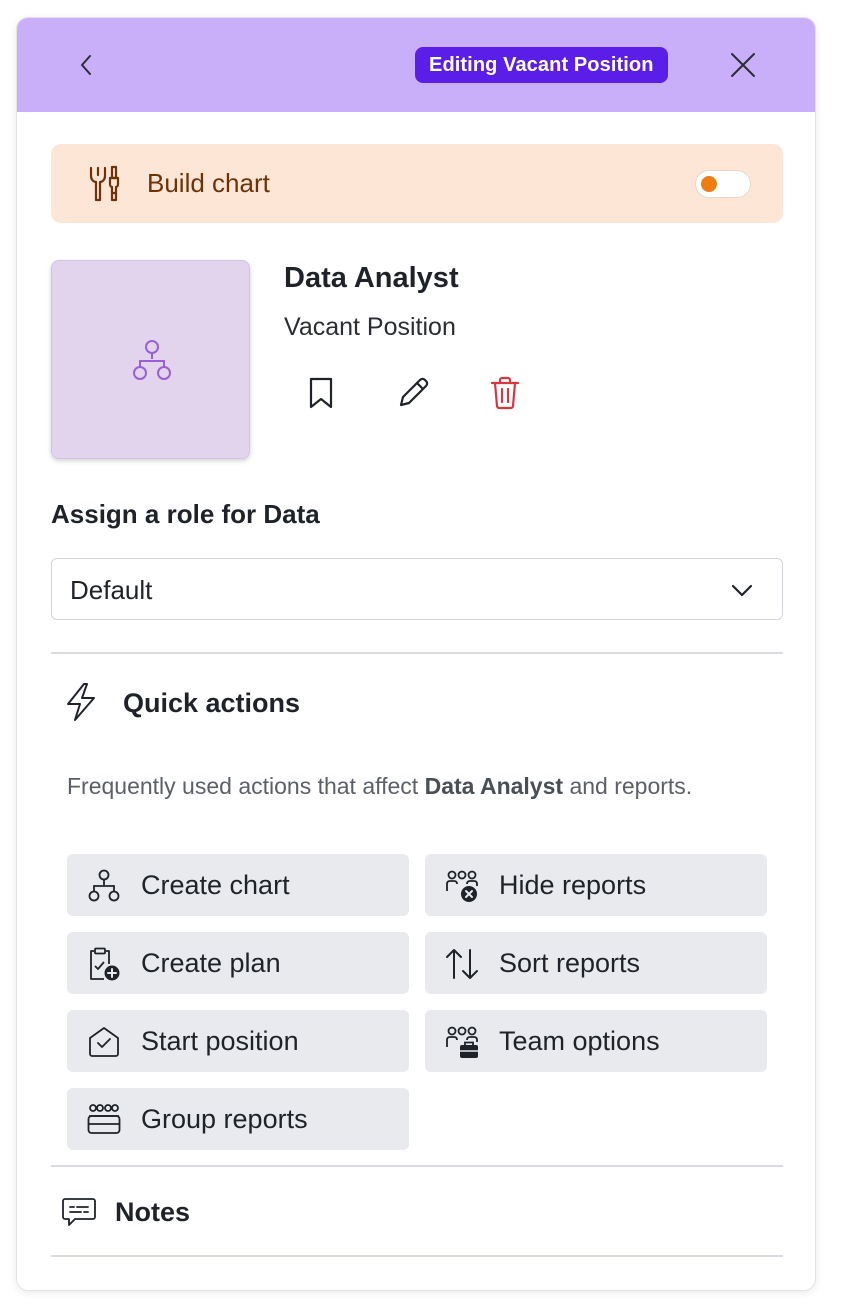  I want to click on delete-button, so click(505, 393).